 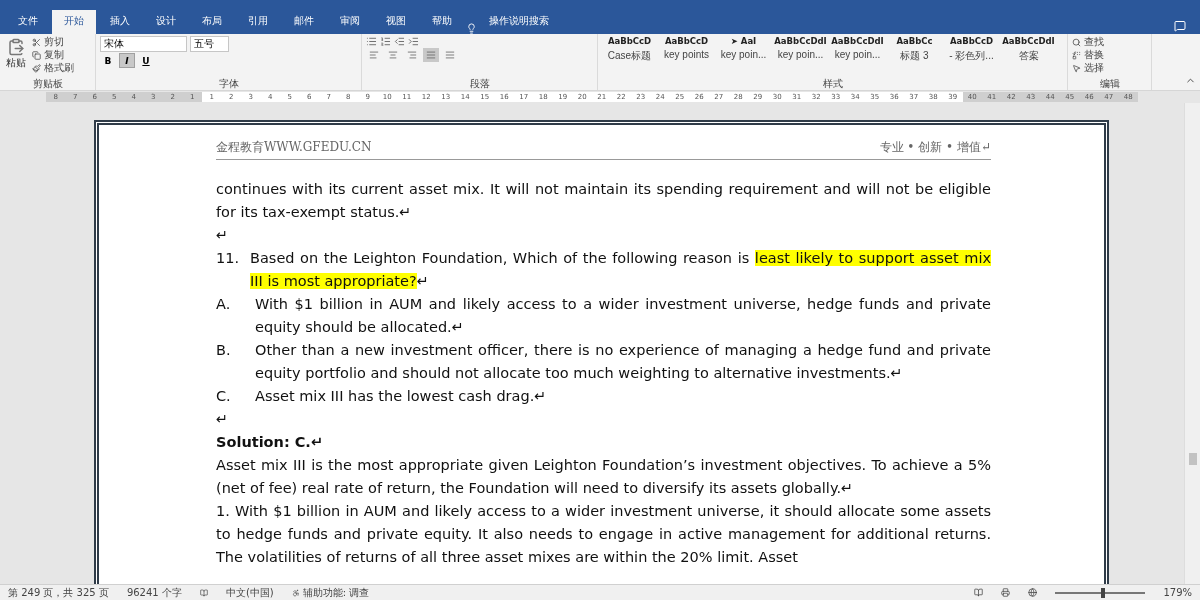 I want to click on accessibility-status: 辅助功能: 调查, so click(x=336, y=592).